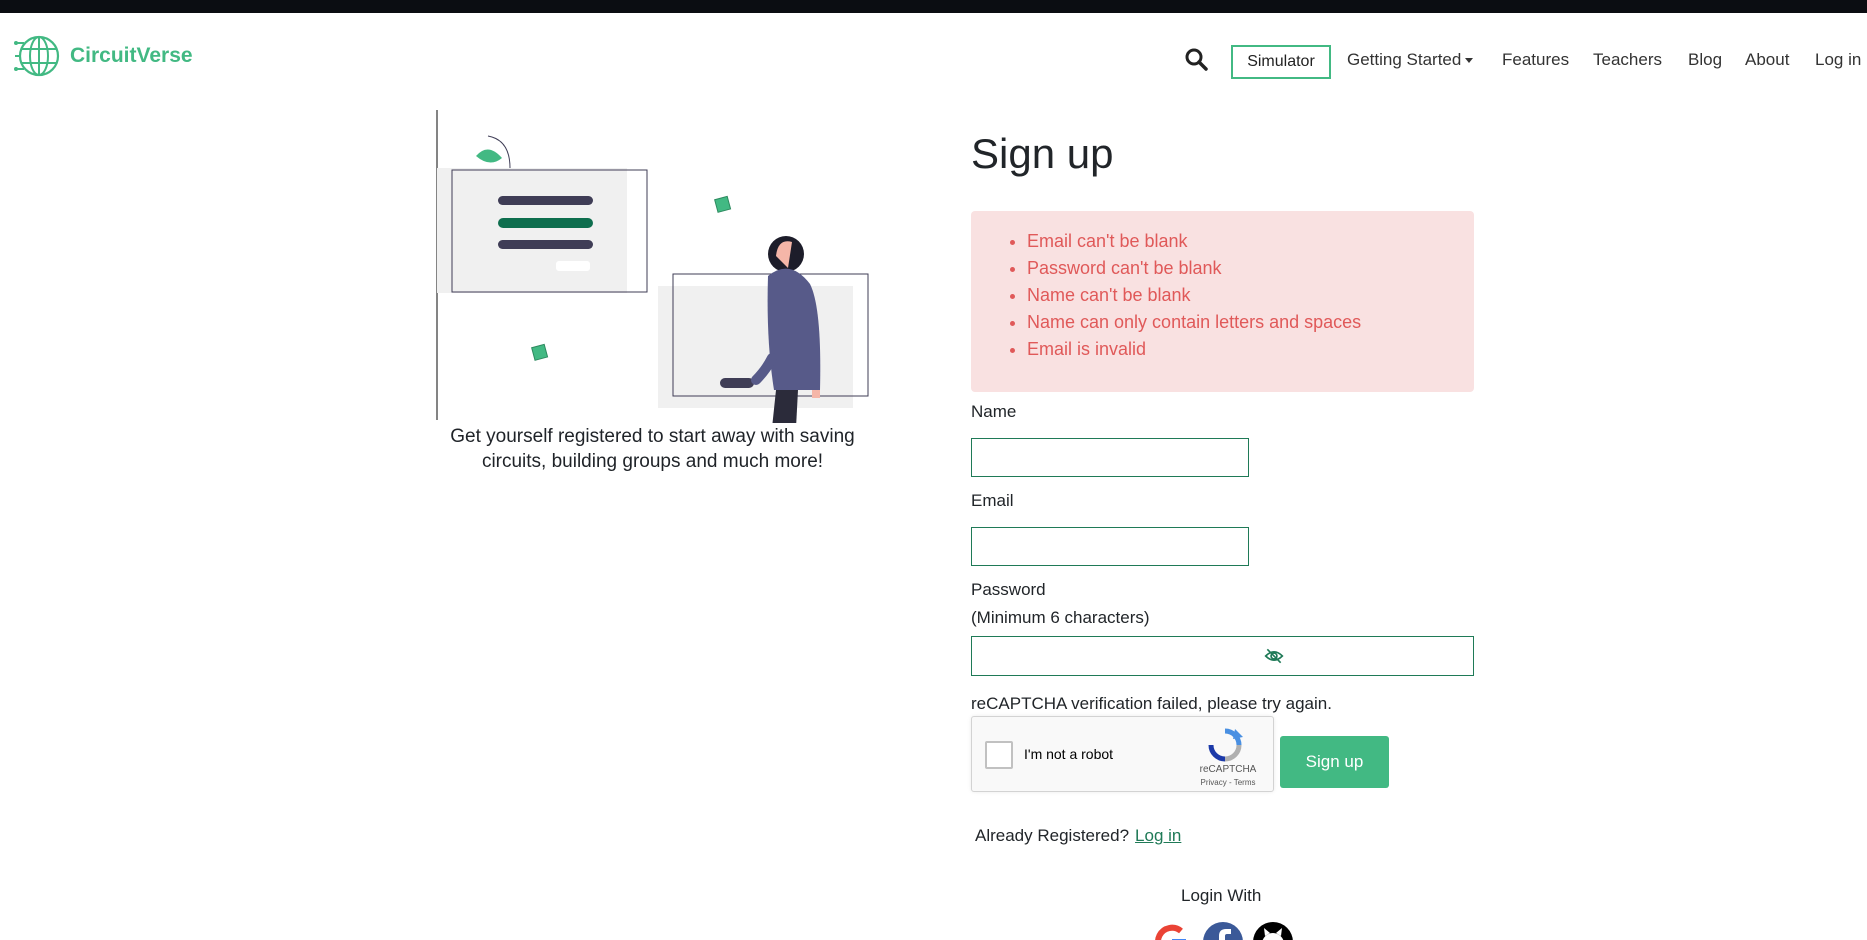  What do you see at coordinates (1250, 322) in the screenshot?
I see `error-item: Name can only contain letters and spaces` at bounding box center [1250, 322].